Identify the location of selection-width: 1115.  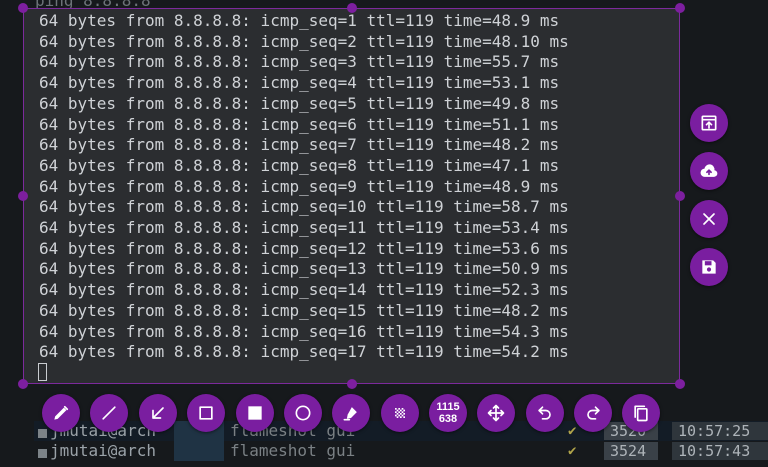
(448, 407).